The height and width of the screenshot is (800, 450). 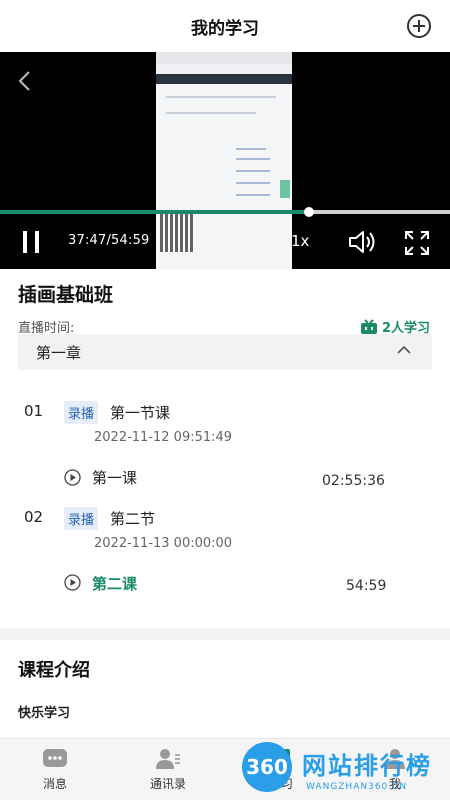 What do you see at coordinates (300, 241) in the screenshot?
I see `speed-button: 1x` at bounding box center [300, 241].